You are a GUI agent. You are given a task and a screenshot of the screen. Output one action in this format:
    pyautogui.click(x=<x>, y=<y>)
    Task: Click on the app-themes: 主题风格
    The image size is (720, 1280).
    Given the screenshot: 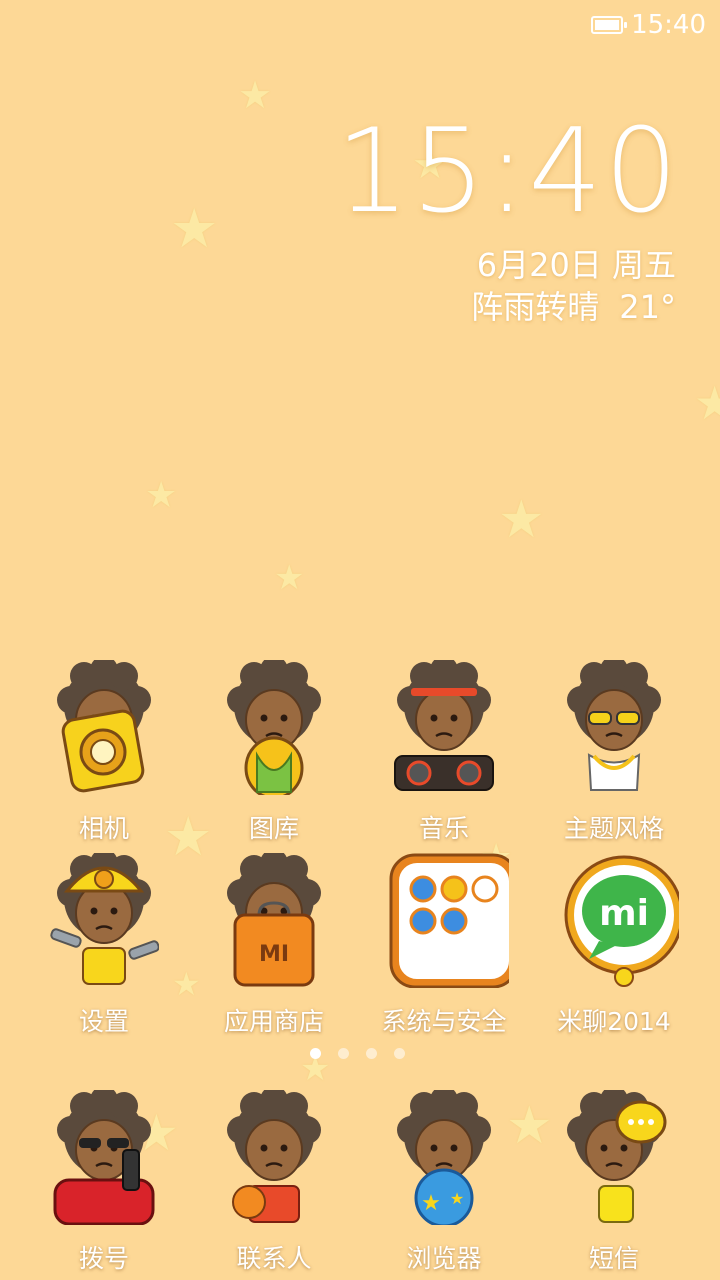 What is the action you would take?
    pyautogui.click(x=614, y=752)
    